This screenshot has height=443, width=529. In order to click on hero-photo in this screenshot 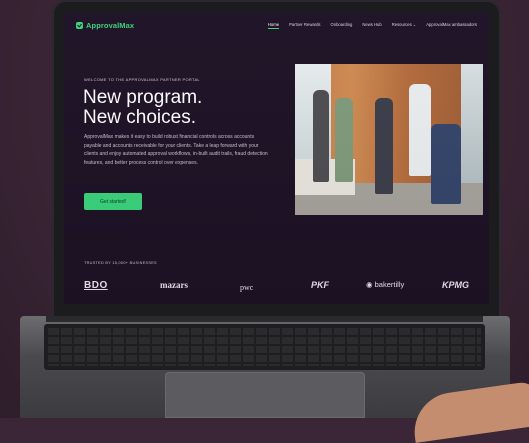, I will do `click(389, 139)`.